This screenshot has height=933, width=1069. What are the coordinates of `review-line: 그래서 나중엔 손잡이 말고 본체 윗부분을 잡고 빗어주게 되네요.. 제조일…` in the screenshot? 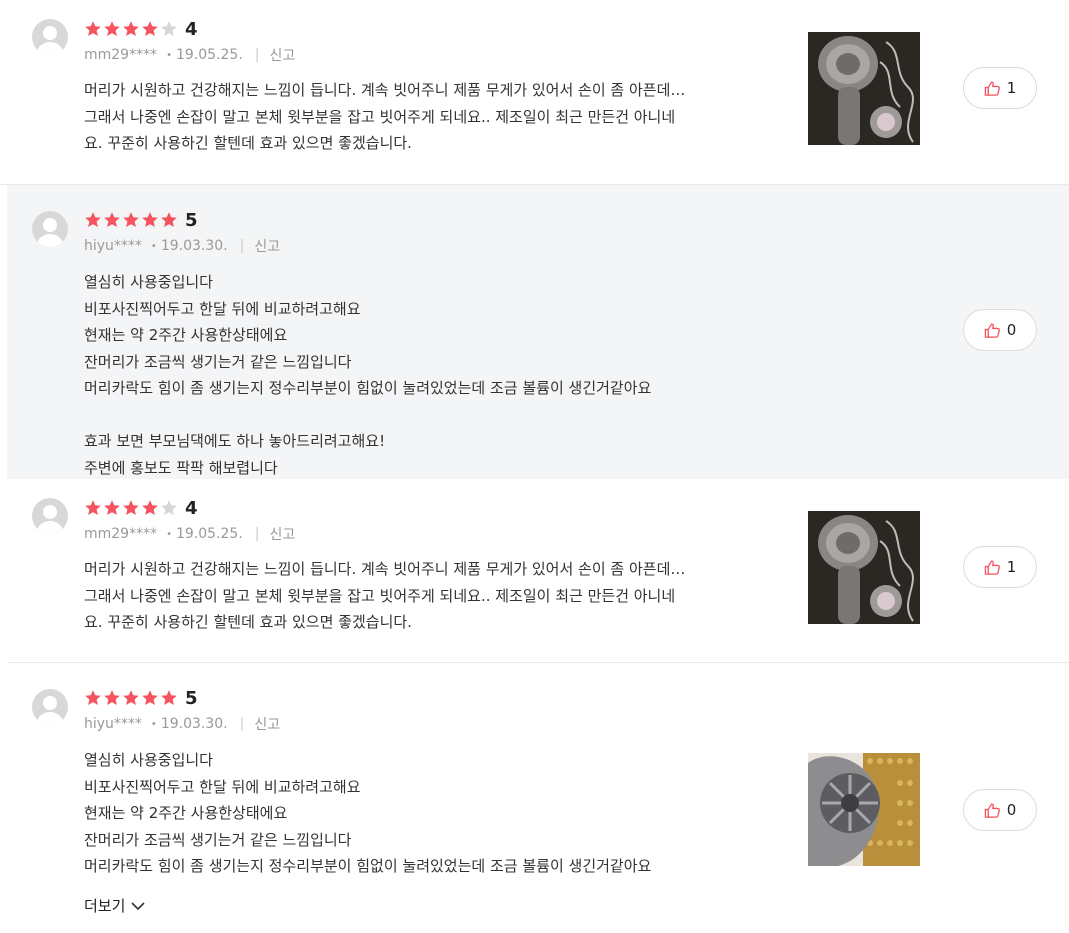 It's located at (380, 595).